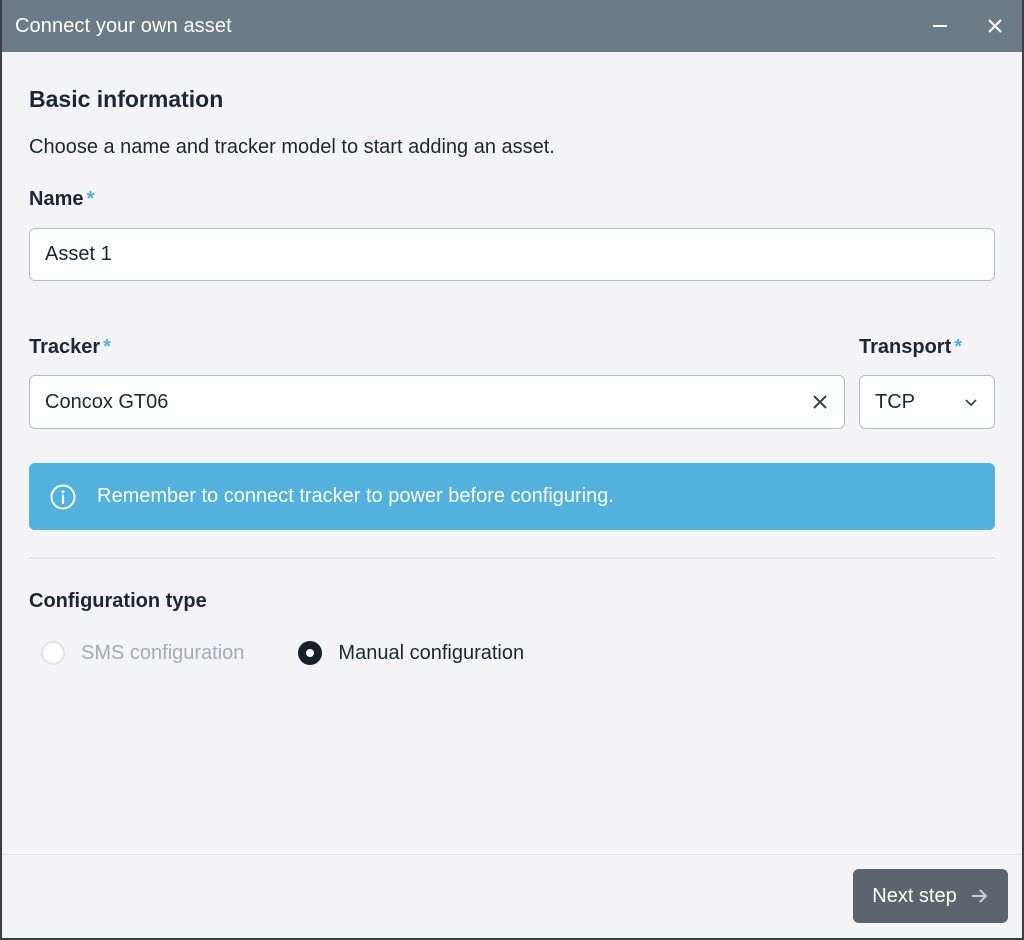  I want to click on manual-configuration-label: Manual configuration, so click(431, 652).